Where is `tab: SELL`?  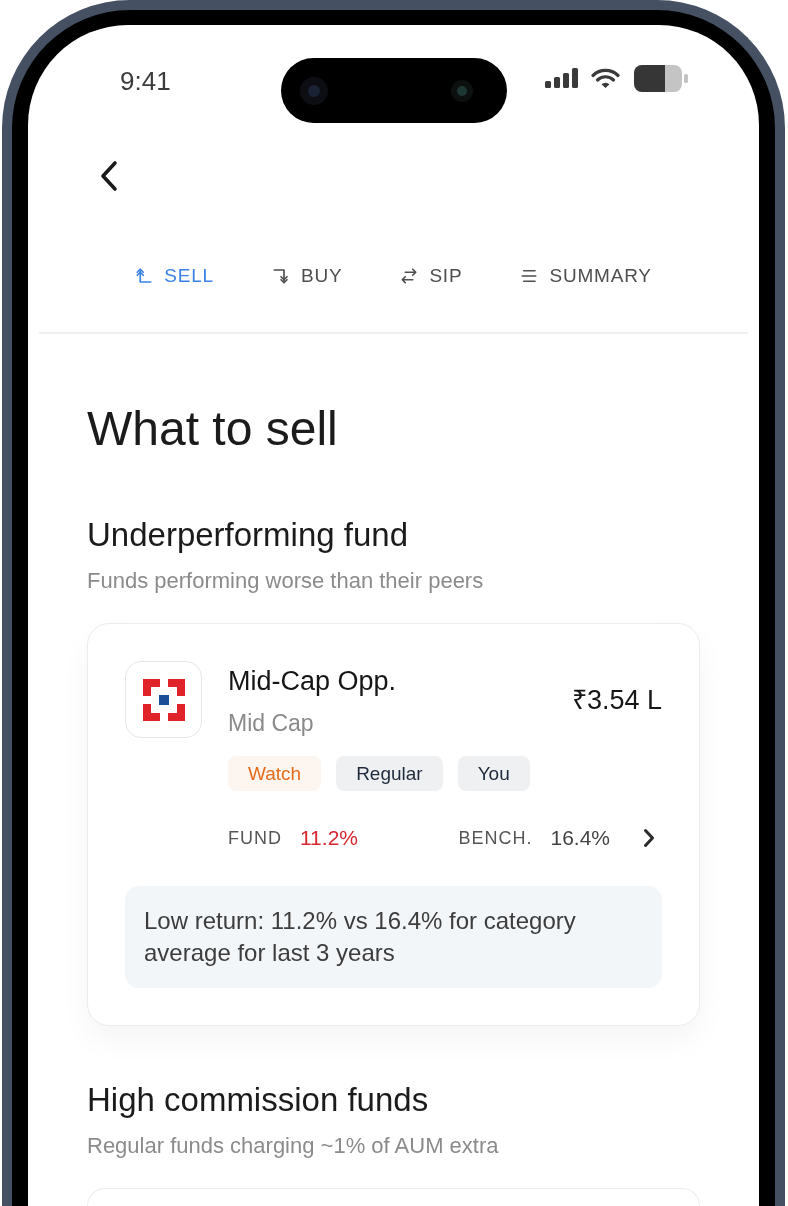
tab: SELL is located at coordinates (174, 276).